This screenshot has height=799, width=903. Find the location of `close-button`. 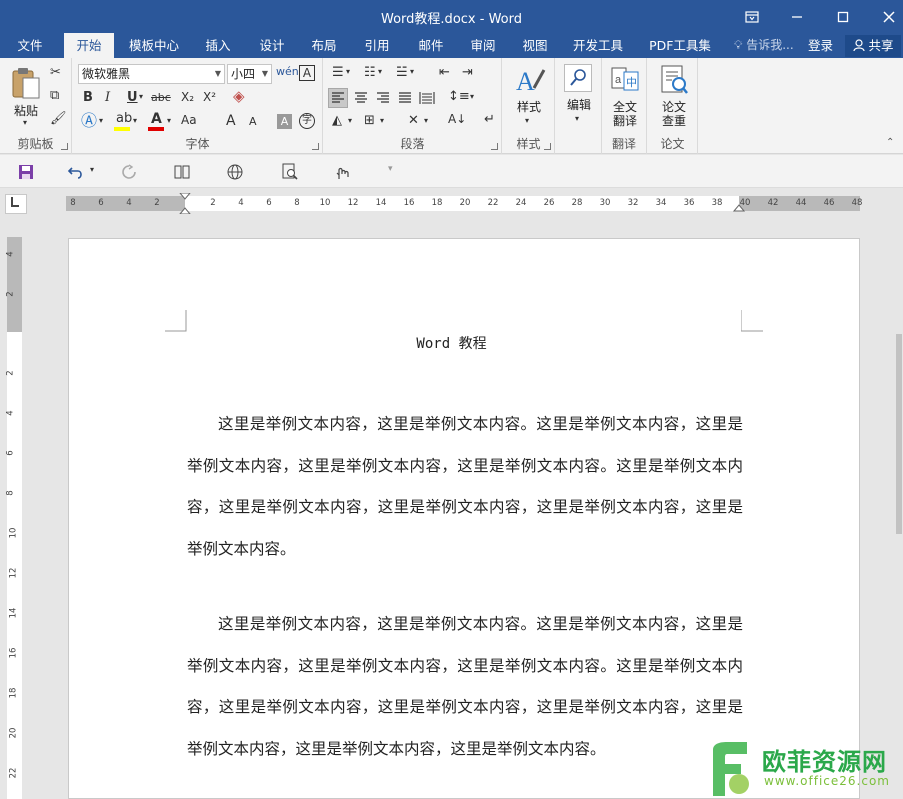

close-button is located at coordinates (884, 16).